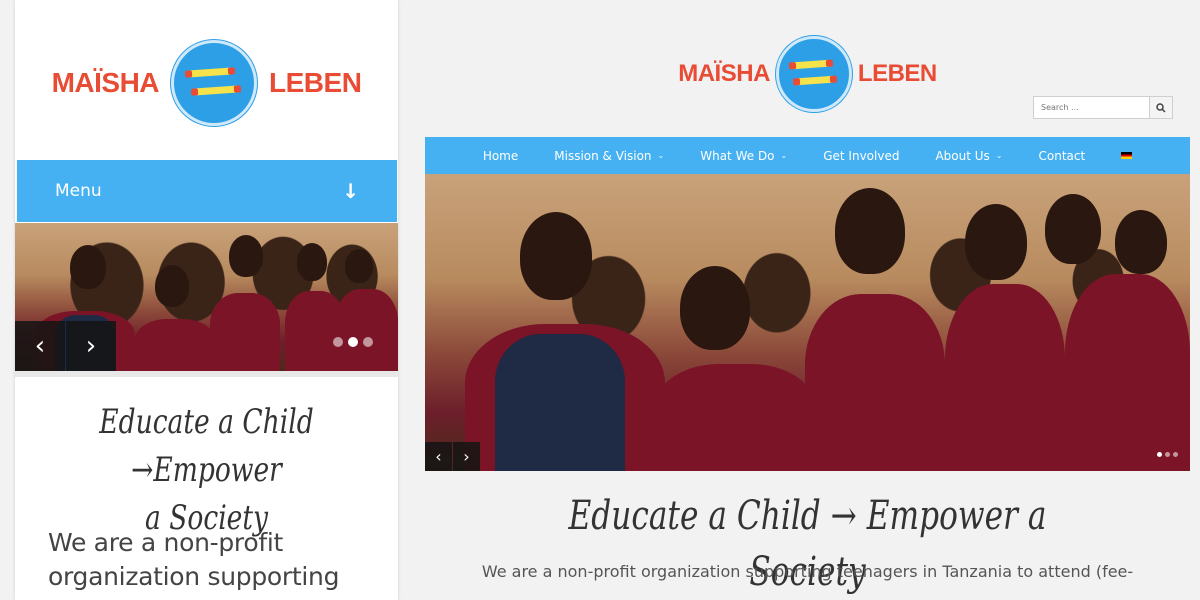 The width and height of the screenshot is (1200, 600). I want to click on menu-label: Menu, so click(78, 191).